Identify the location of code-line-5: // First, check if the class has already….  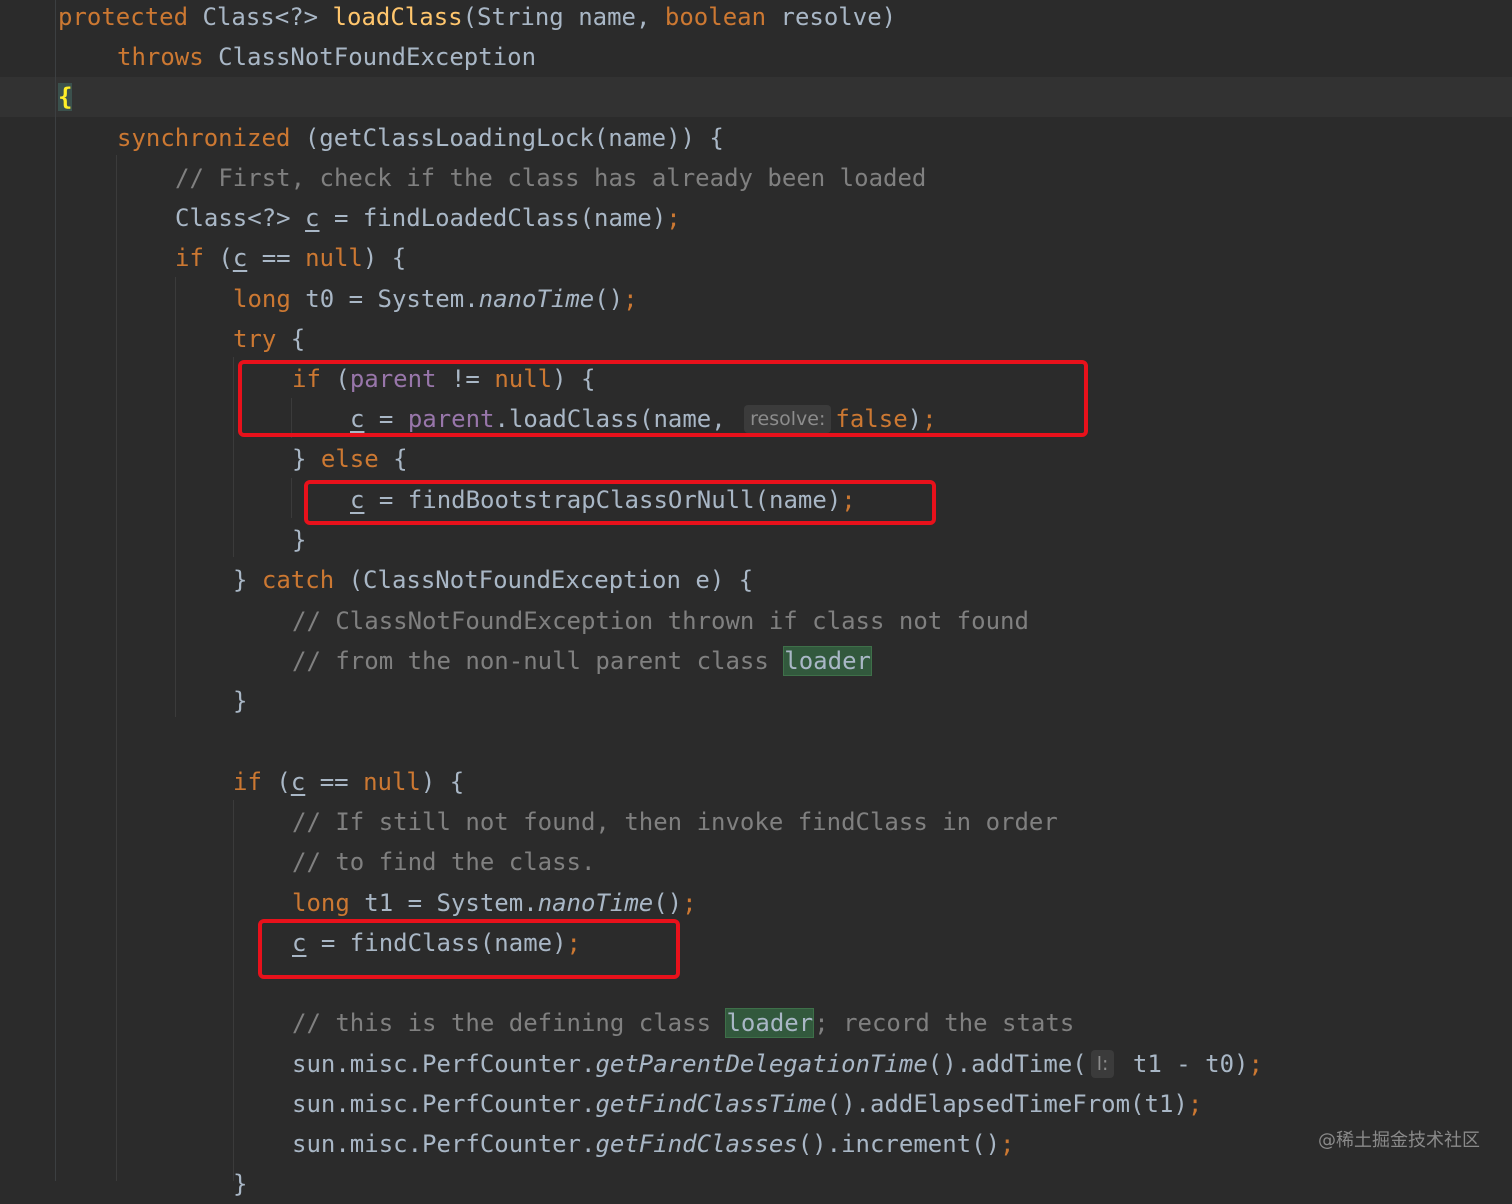
(550, 178).